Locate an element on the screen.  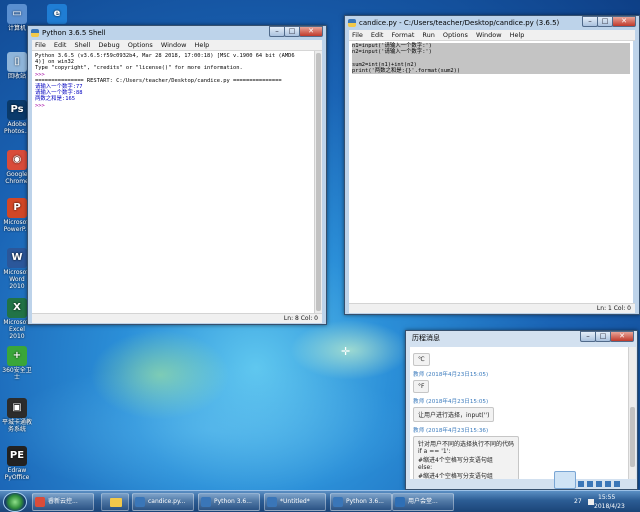
desktop-icon-label: 360安全卫士 is located at coordinates (17, 374).